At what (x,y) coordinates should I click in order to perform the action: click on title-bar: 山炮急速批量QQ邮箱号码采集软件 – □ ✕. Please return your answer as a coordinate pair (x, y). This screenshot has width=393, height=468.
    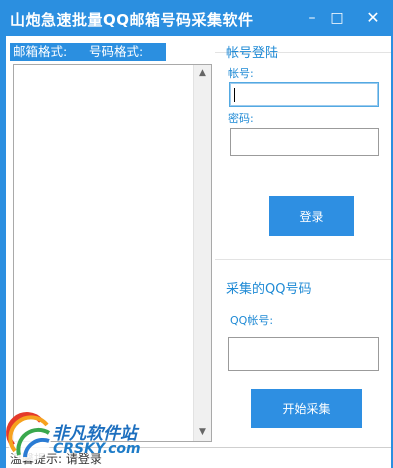
    Looking at the image, I should click on (196, 18).